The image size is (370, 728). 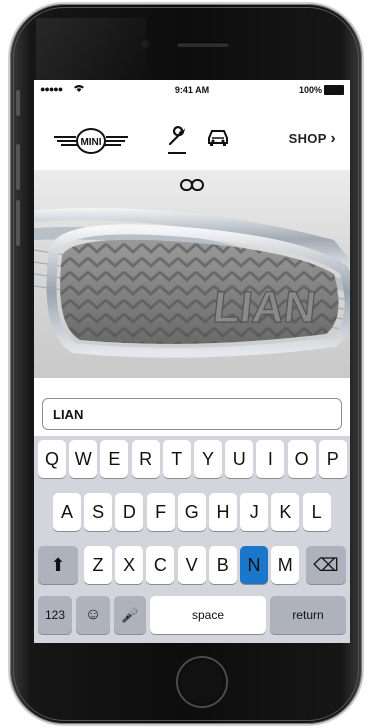 I want to click on key-k: K, so click(x=285, y=512).